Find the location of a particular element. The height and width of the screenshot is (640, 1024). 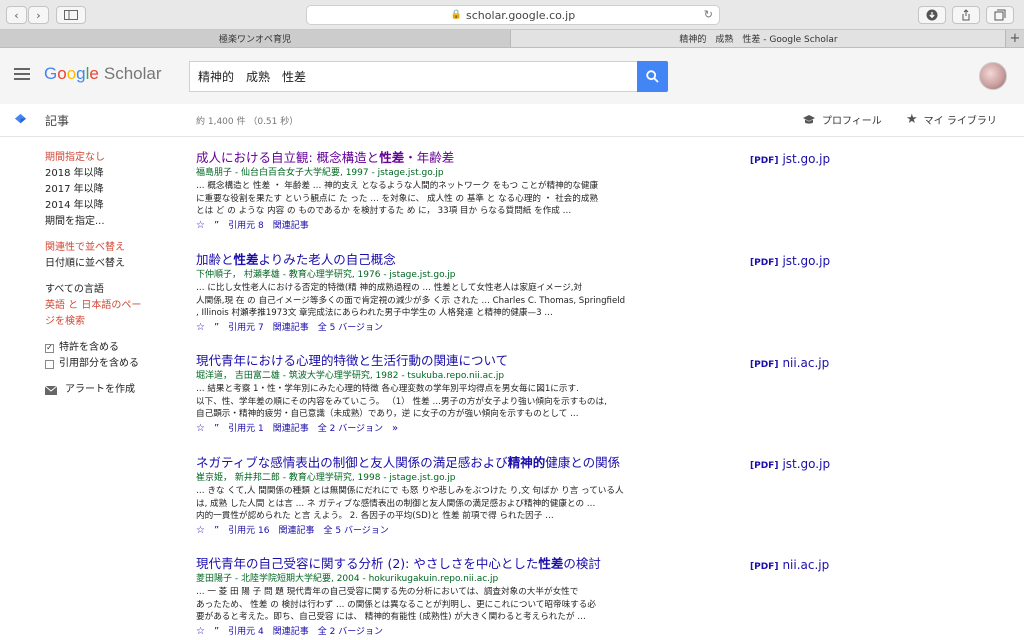

lang-en-ja-line2: ジを検索 is located at coordinates (105, 322).